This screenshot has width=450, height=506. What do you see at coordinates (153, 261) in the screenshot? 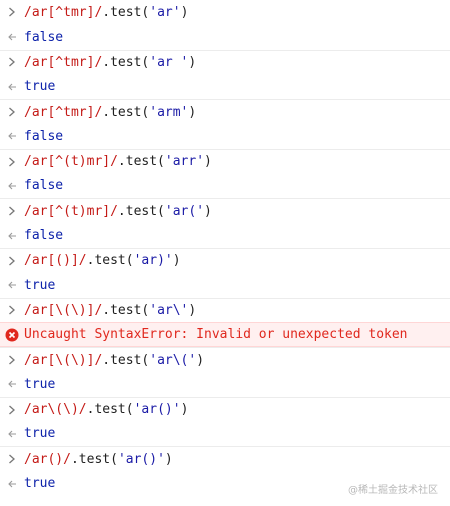
I see `string-argument: 'ar)'` at bounding box center [153, 261].